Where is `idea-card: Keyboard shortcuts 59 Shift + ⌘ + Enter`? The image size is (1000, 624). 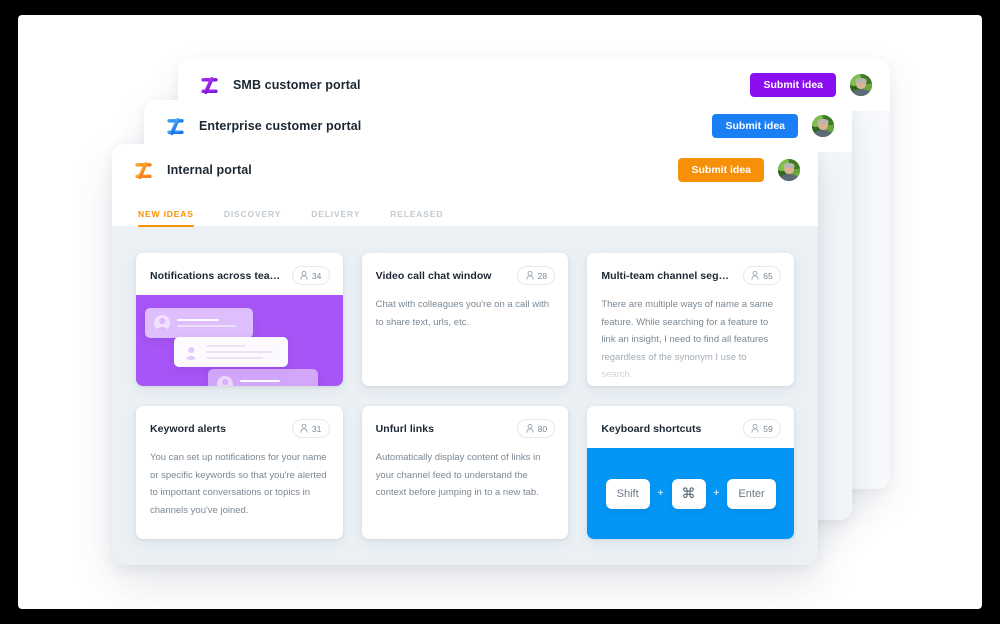 idea-card: Keyboard shortcuts 59 Shift + ⌘ + Enter is located at coordinates (690, 472).